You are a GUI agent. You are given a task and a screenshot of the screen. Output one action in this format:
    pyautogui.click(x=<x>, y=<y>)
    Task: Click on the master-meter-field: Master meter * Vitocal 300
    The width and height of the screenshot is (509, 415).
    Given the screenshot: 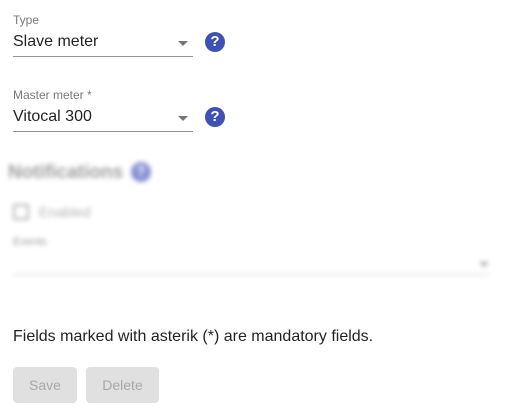 What is the action you would take?
    pyautogui.click(x=103, y=110)
    